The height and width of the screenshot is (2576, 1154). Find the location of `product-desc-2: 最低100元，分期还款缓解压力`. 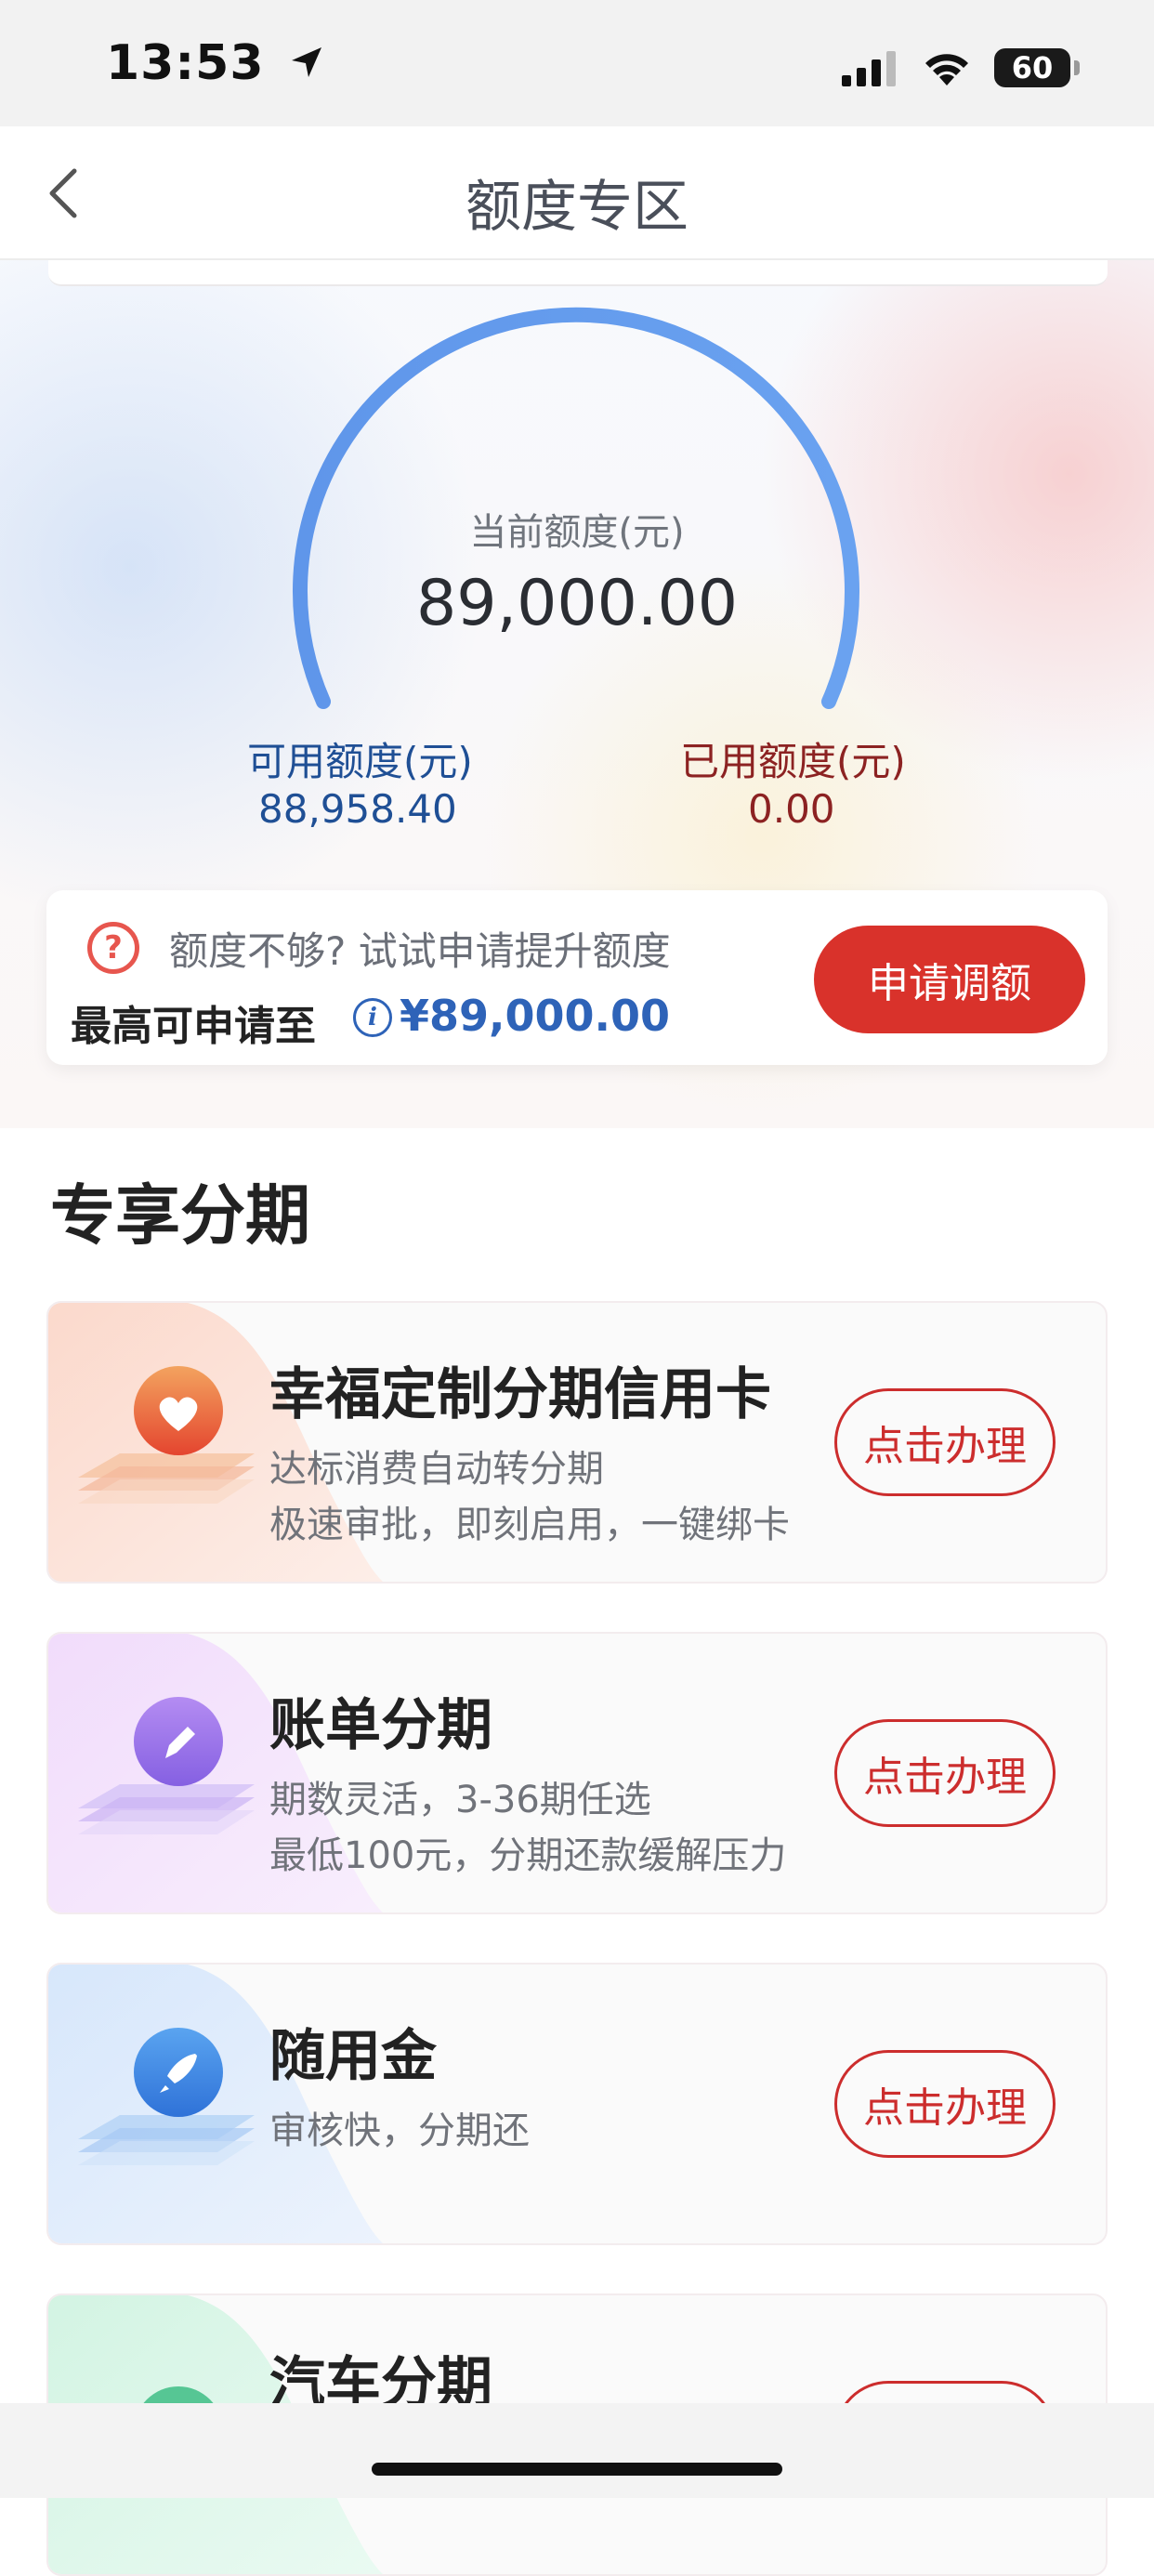

product-desc-2: 最低100元，分期还款缓解压力 is located at coordinates (528, 1855).